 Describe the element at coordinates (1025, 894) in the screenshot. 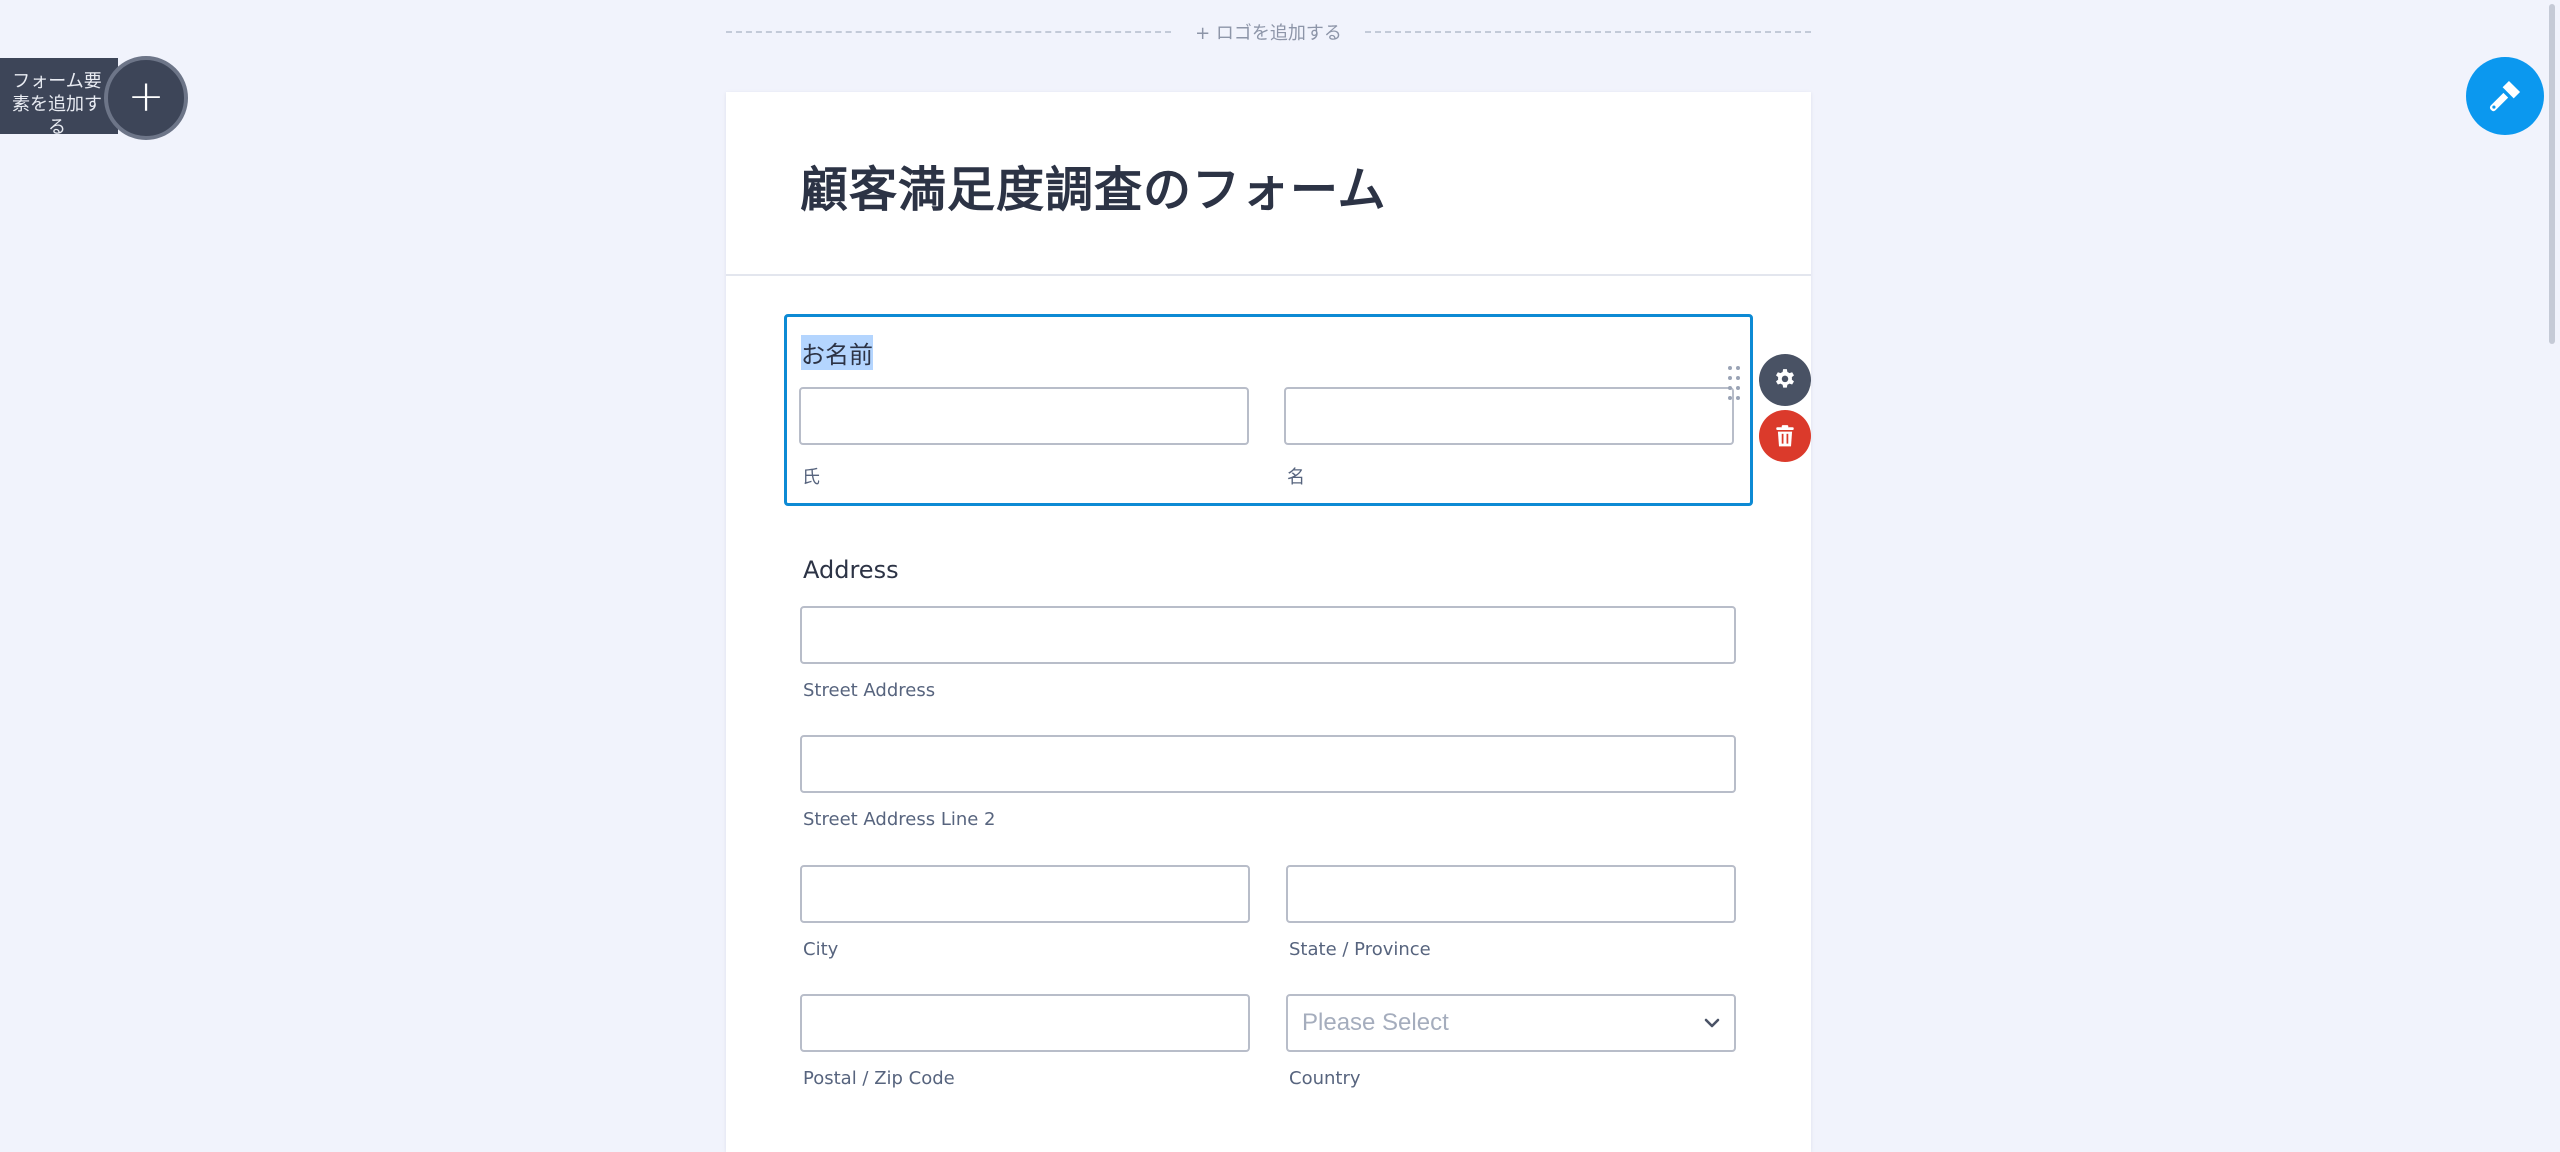

I see `city-input` at that location.